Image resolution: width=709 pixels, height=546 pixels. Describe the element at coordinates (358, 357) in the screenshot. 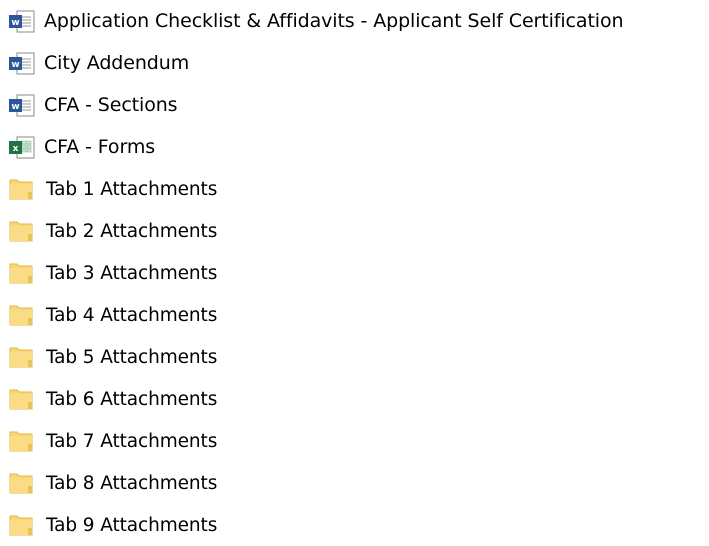

I see `folder-item-tab-5: Tab 5 Attachments` at that location.